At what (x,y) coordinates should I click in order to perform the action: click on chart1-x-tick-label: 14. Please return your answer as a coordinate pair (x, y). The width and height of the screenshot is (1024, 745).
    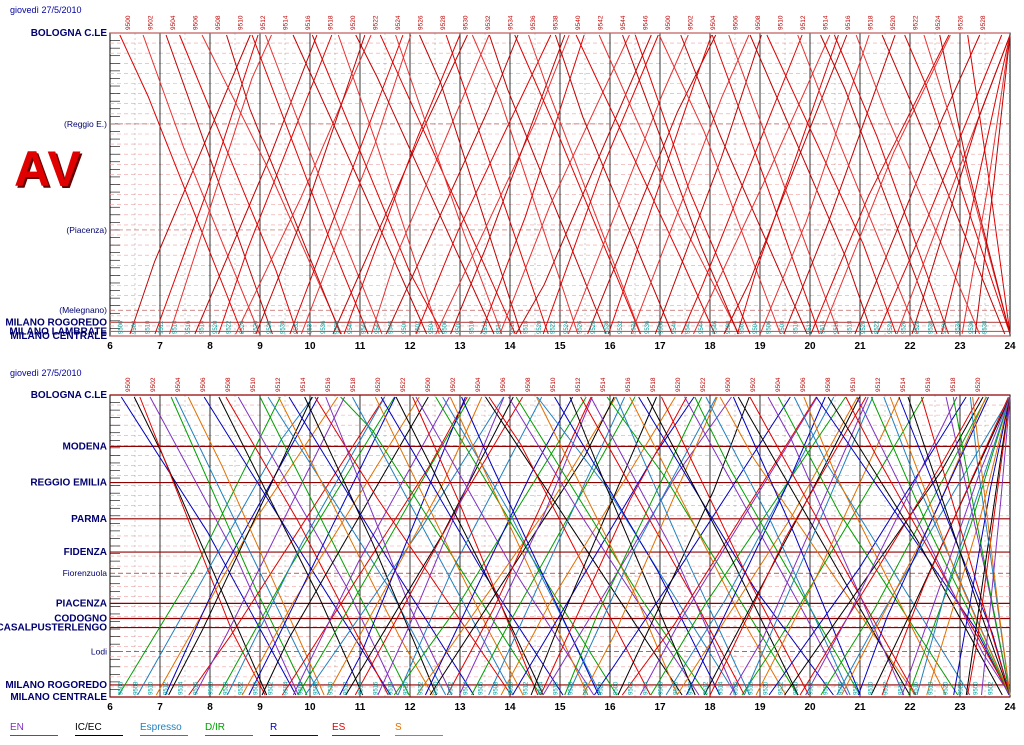
    Looking at the image, I should click on (510, 707).